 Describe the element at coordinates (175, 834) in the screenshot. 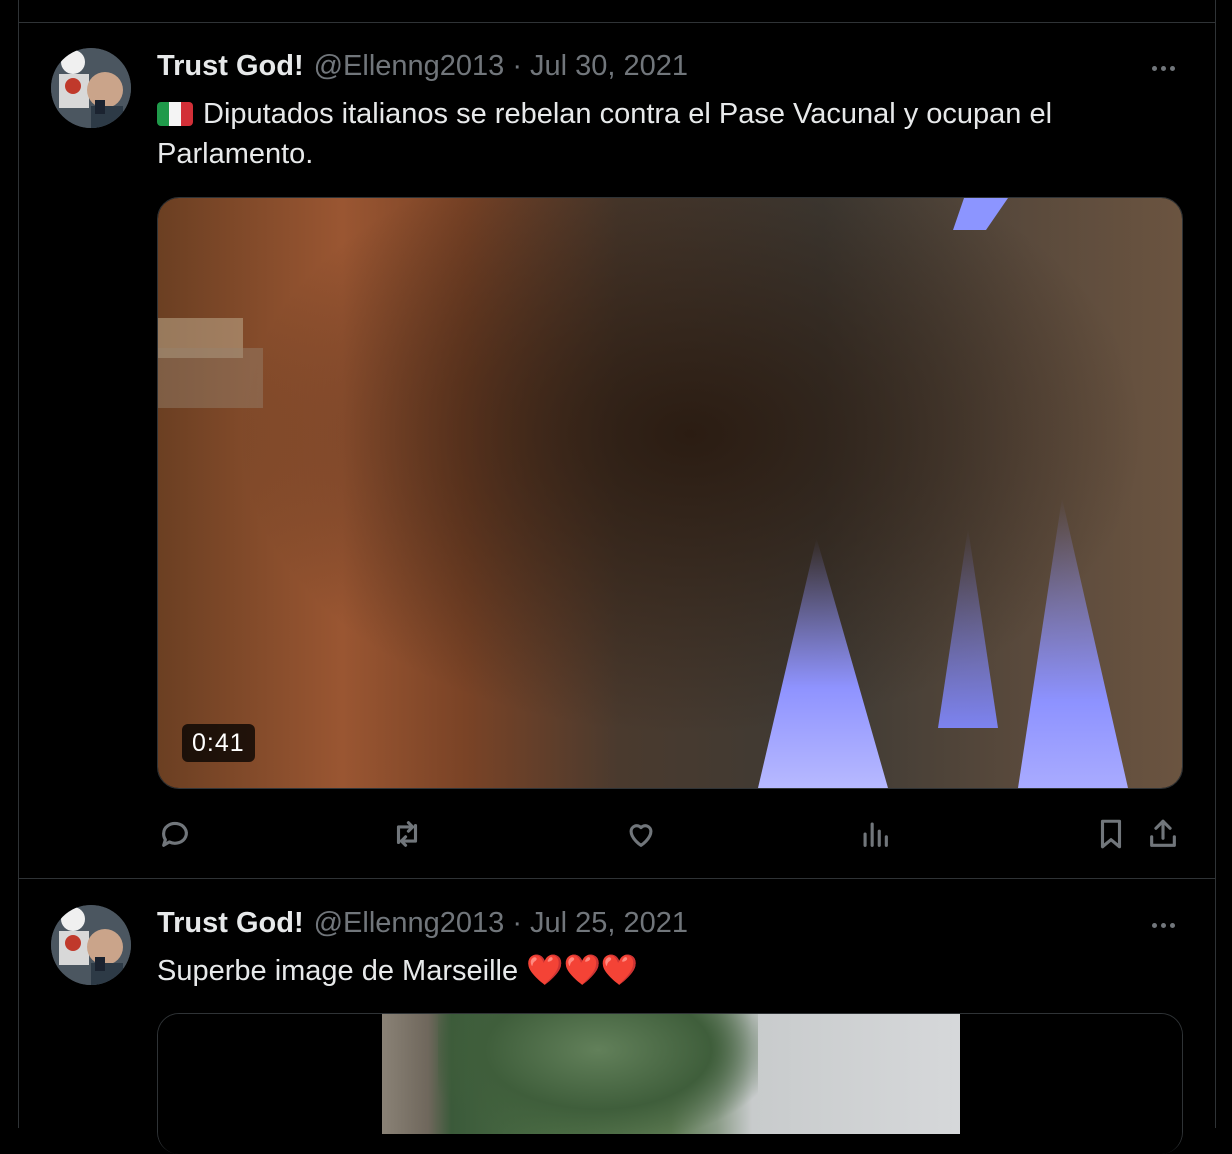

I see `reply-icon` at that location.